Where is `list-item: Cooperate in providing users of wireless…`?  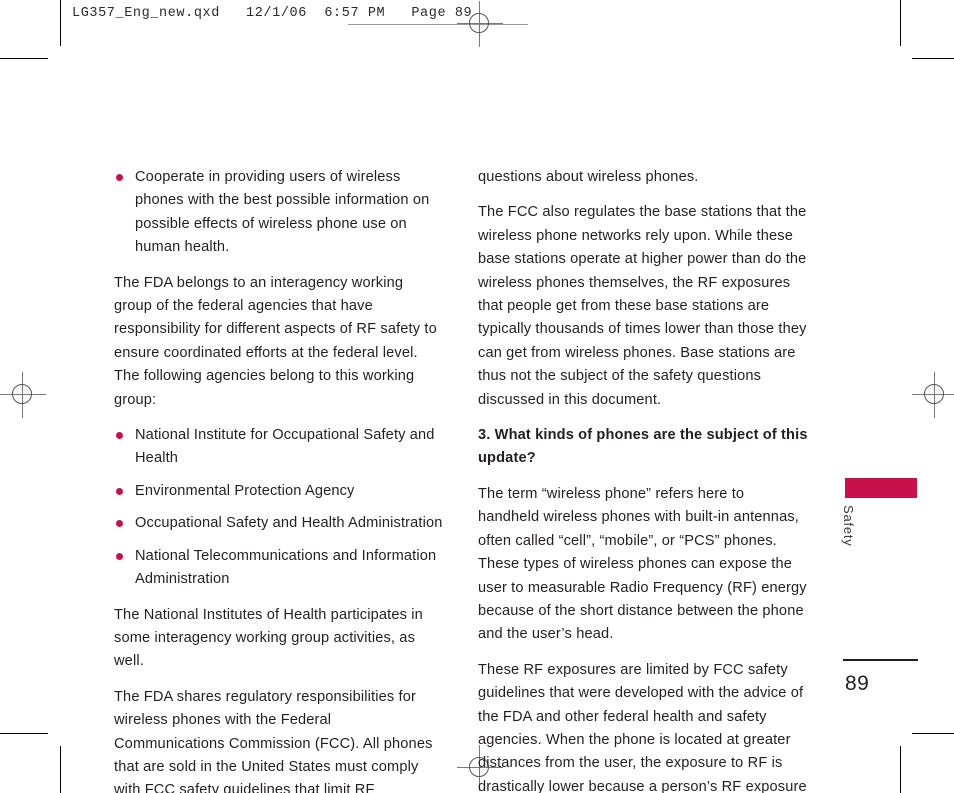 list-item: Cooperate in providing users of wireless… is located at coordinates (279, 213).